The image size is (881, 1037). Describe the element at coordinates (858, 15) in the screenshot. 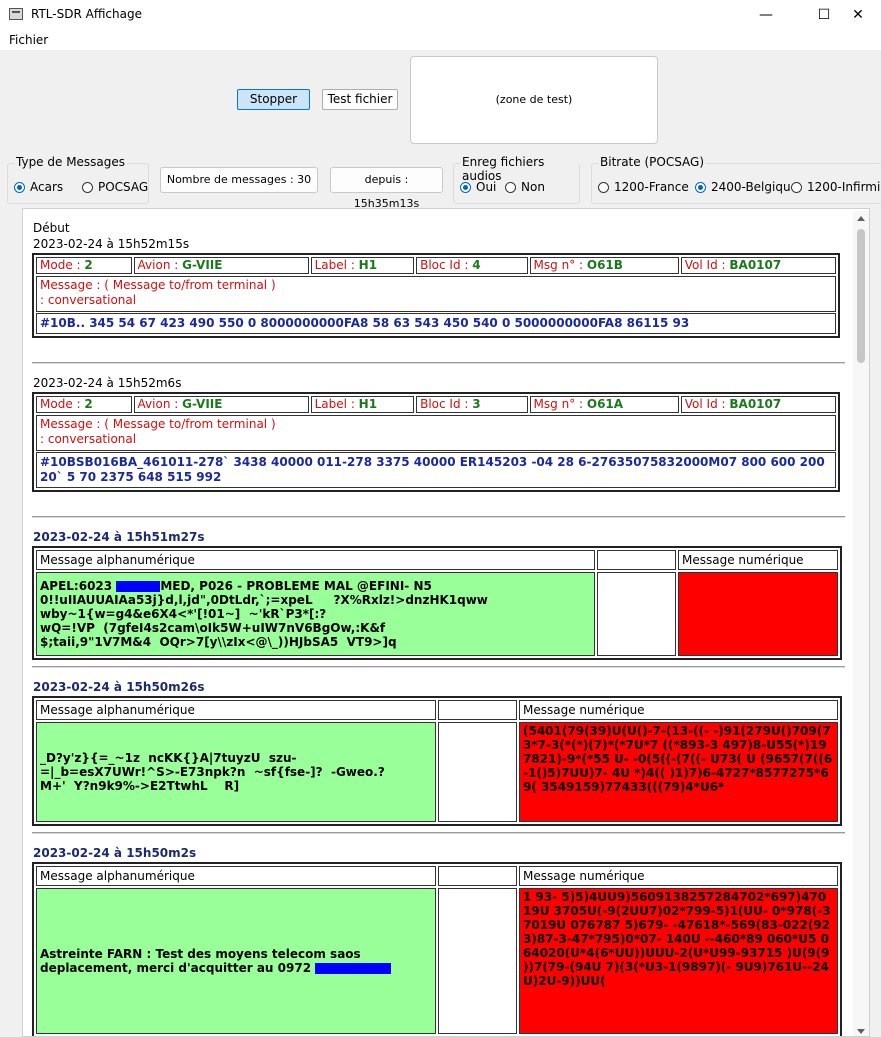

I see `close-button: ✕` at that location.